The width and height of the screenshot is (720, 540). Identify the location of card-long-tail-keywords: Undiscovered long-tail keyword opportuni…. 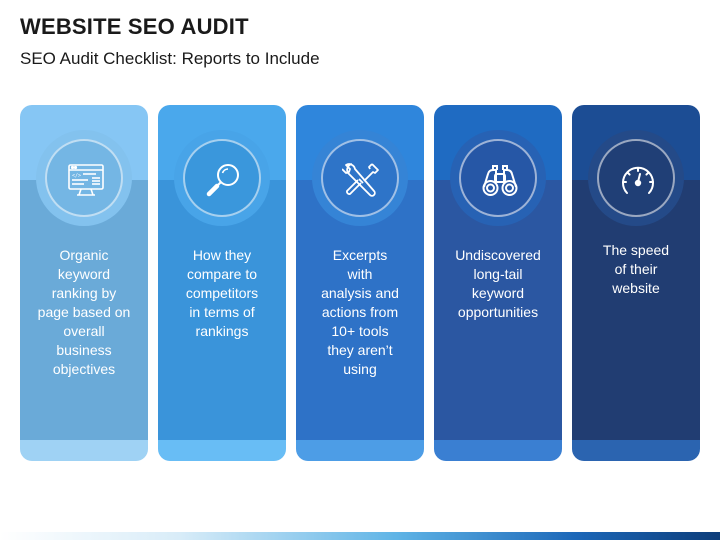
(498, 283).